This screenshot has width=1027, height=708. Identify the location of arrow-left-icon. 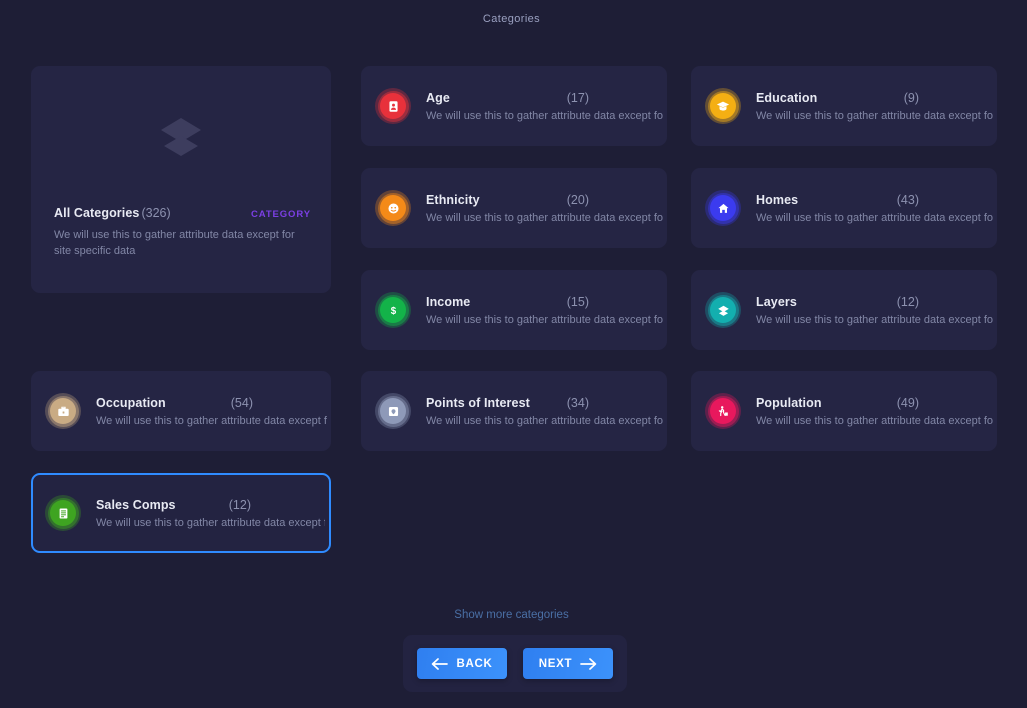
(440, 663).